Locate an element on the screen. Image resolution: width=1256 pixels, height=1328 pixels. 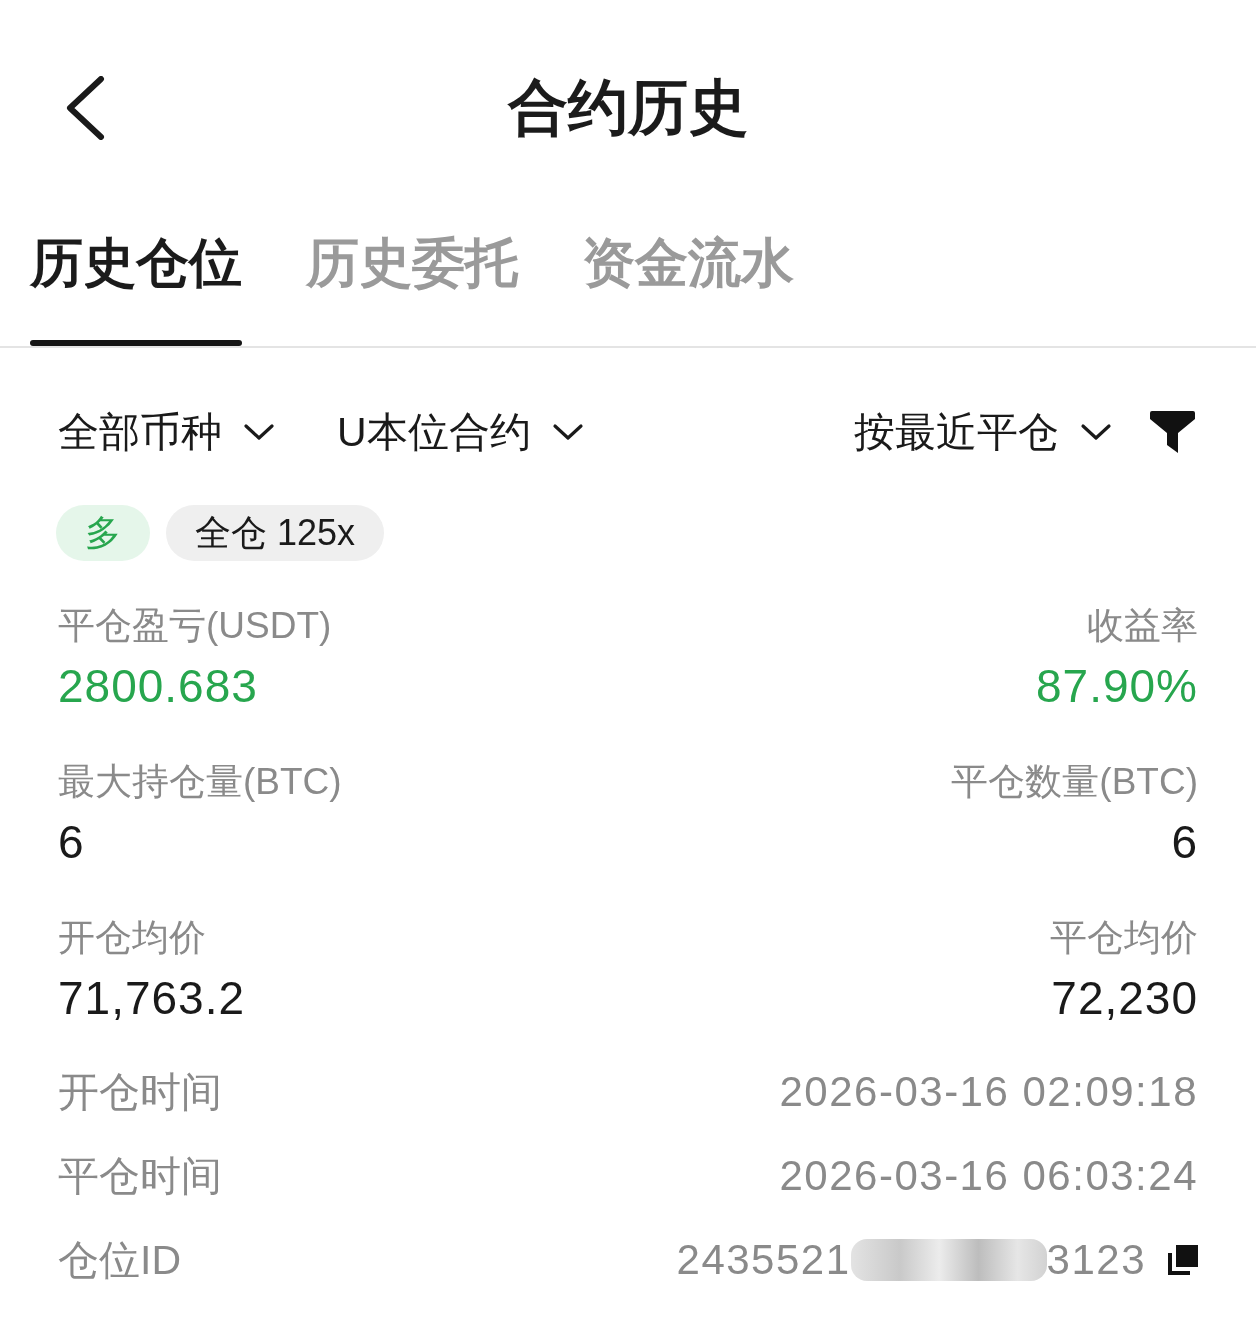
detail-value: 2026-03-16 02:09:18 is located at coordinates (988, 1092).